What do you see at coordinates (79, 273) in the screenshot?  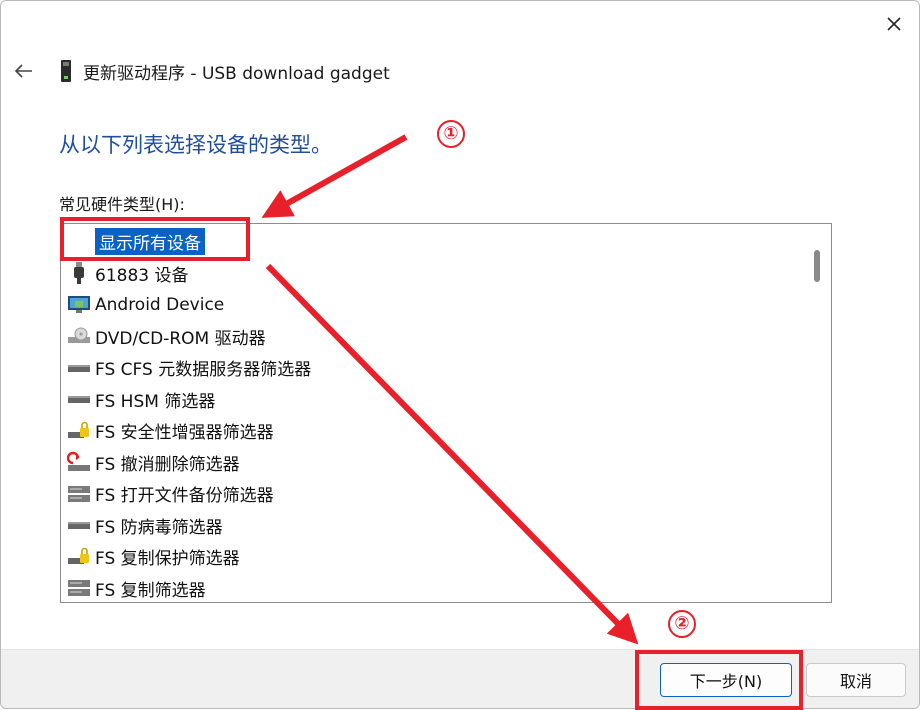 I see `firewire-plug-icon` at bounding box center [79, 273].